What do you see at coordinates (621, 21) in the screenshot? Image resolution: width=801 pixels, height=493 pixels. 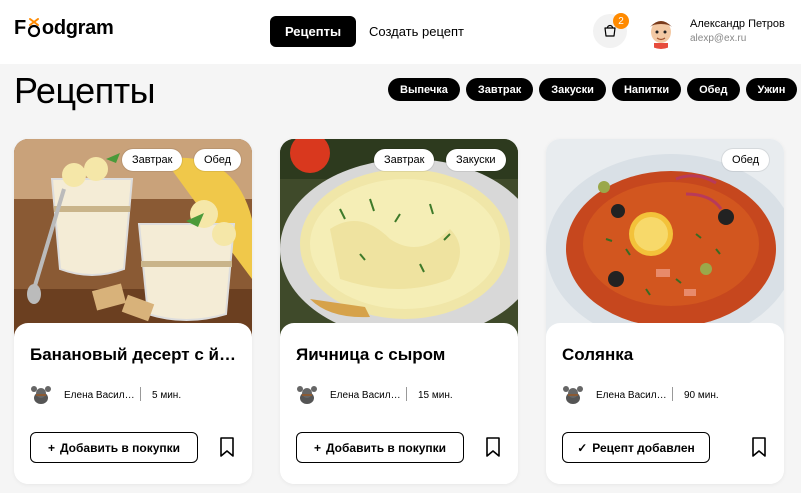 I see `cart-count-badge: 2` at bounding box center [621, 21].